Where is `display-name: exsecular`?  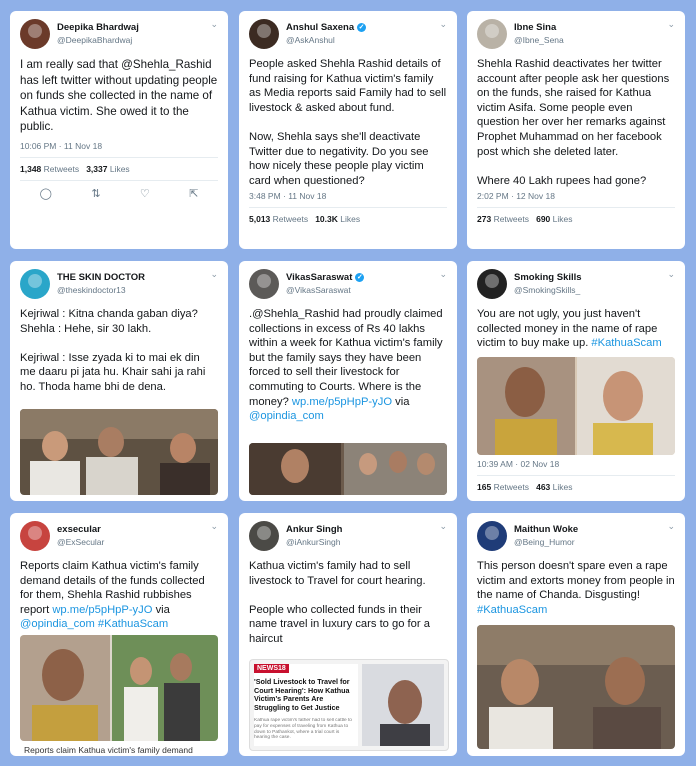
display-name: exsecular is located at coordinates (80, 529).